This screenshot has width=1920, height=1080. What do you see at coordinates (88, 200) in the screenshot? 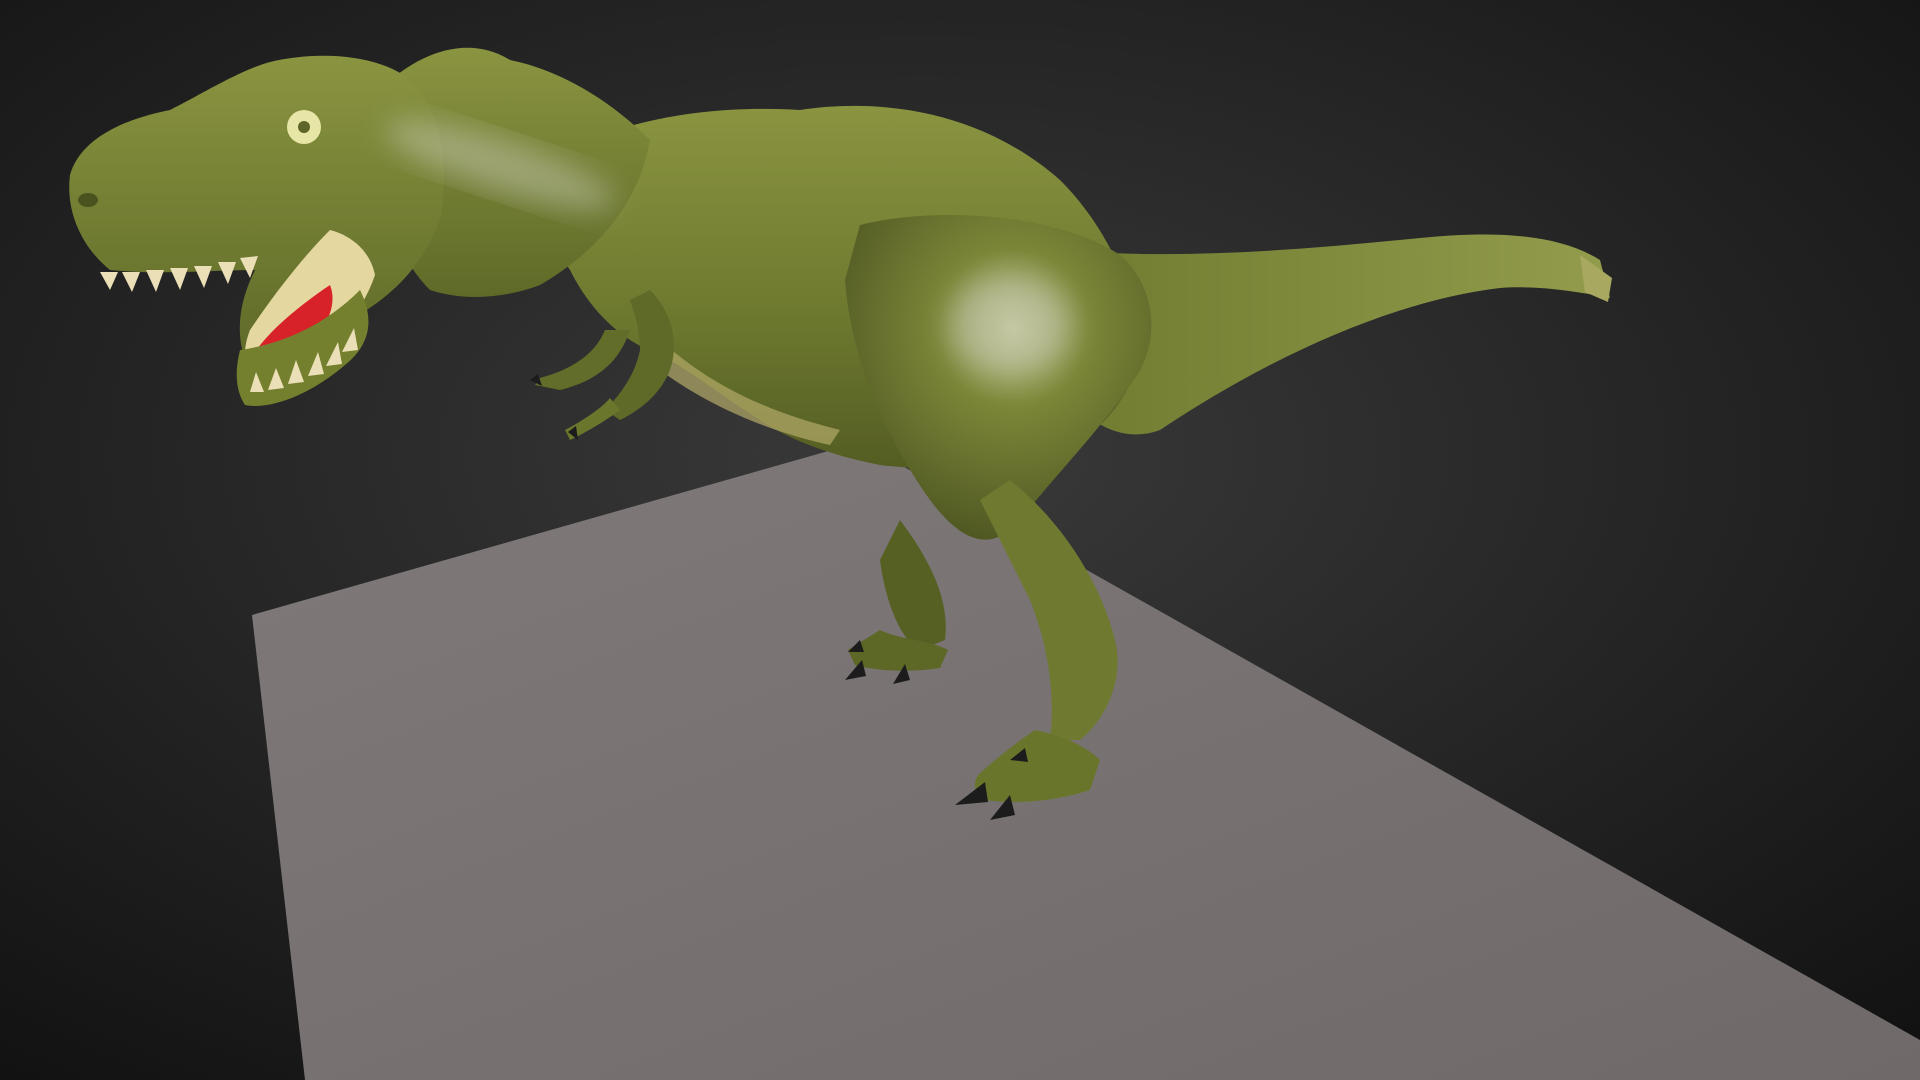
I see `nostril` at bounding box center [88, 200].